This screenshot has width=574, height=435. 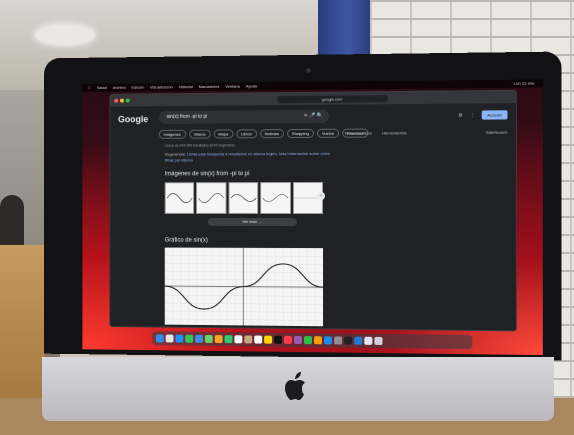 What do you see at coordinates (460, 115) in the screenshot?
I see `settings-gear-icon: ⚙` at bounding box center [460, 115].